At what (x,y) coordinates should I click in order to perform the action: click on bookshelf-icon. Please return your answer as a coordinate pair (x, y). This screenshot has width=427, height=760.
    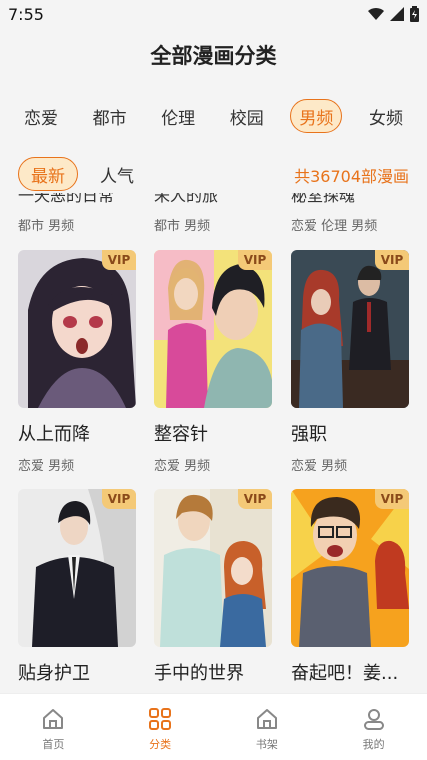
    Looking at the image, I should click on (266, 719).